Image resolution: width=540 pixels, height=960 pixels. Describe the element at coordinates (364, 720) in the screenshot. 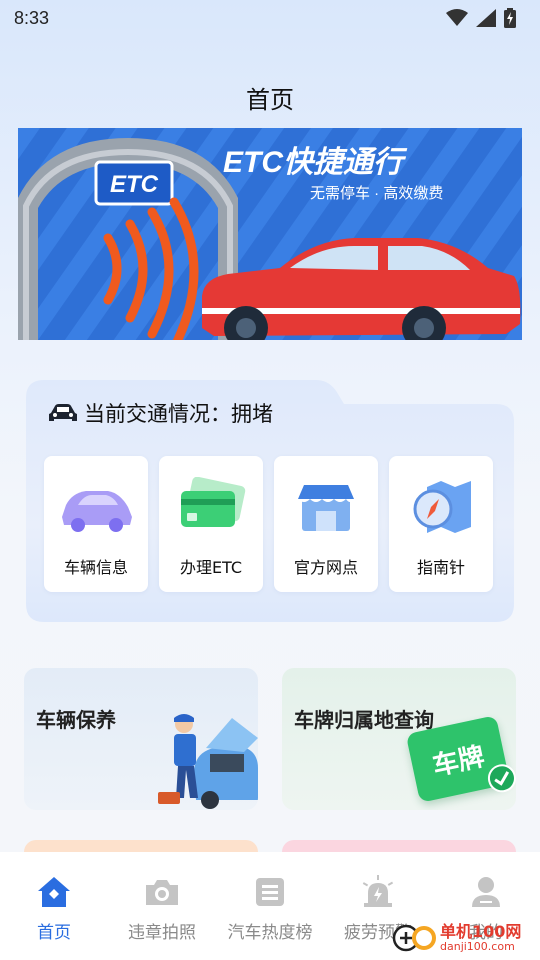

I see `feature-title: 车牌归属地查询` at that location.